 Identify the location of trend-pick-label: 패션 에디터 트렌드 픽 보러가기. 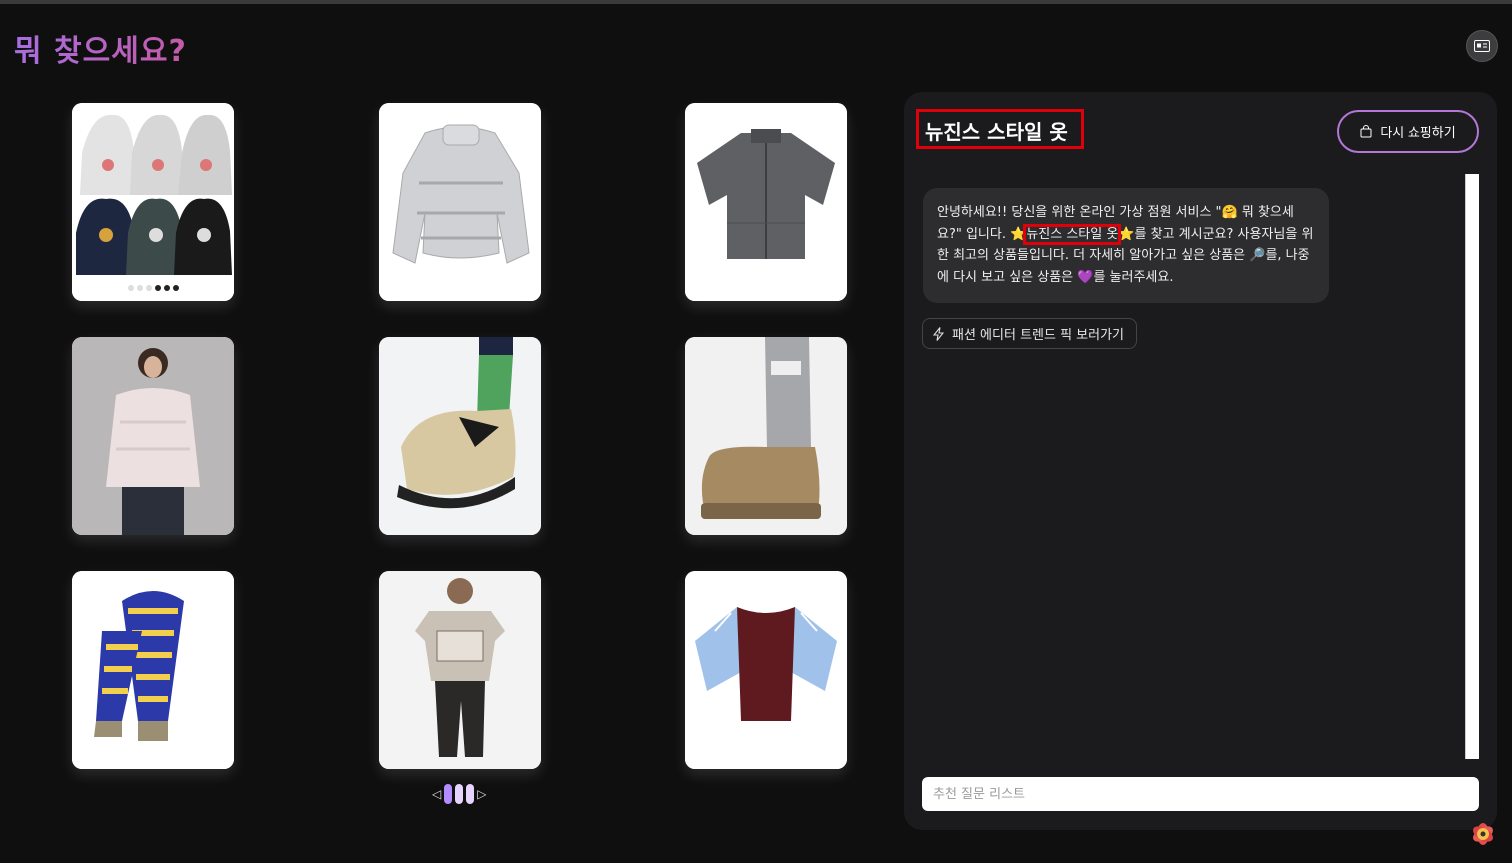
(1038, 335).